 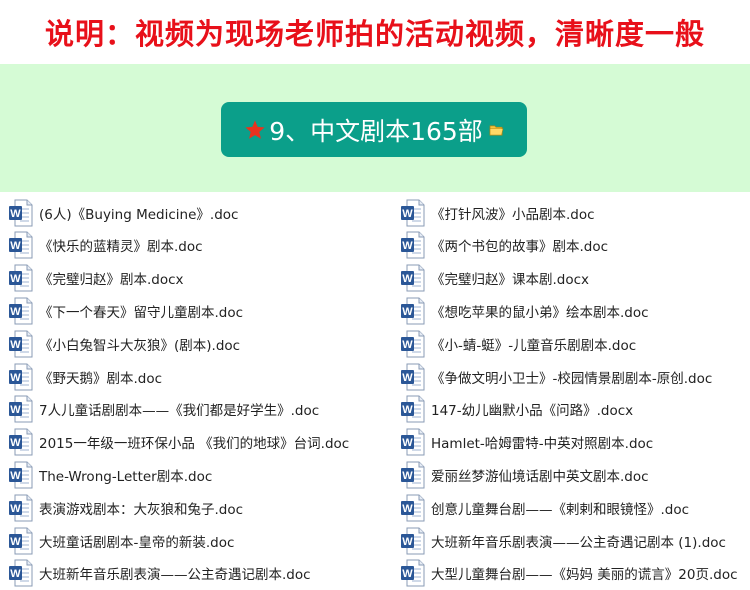 I want to click on file-item: W 《野天鹅》剧本.doc, so click(x=85, y=376).